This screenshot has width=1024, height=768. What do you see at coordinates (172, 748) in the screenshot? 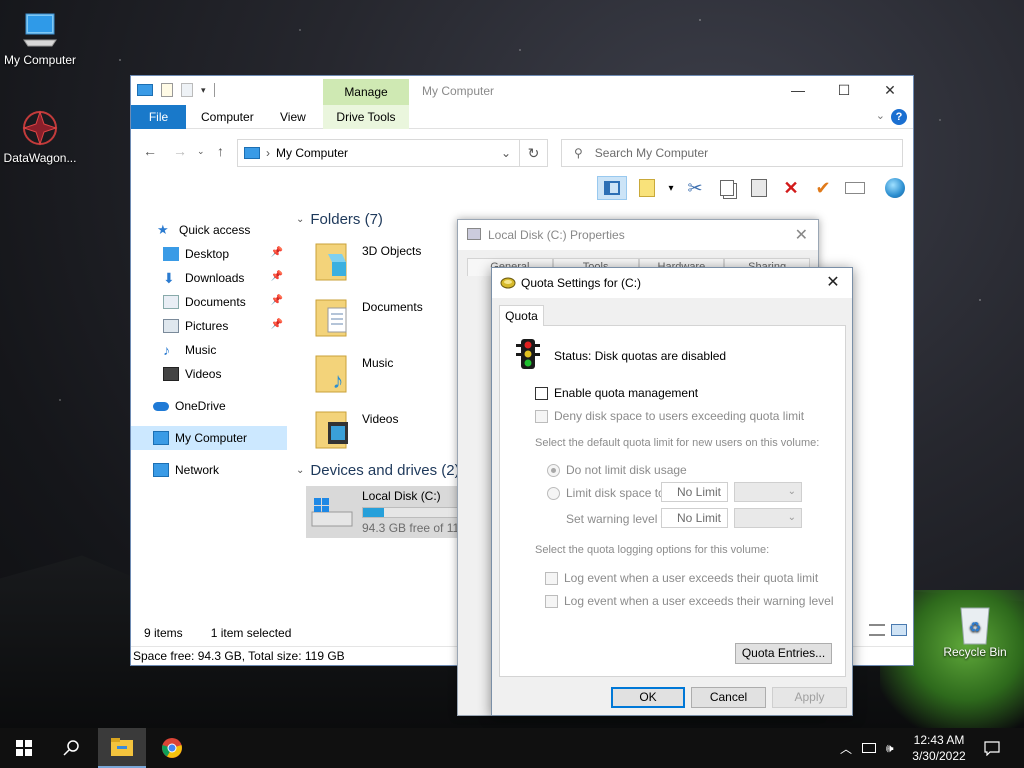
I see `taskbar-chrome` at bounding box center [172, 748].